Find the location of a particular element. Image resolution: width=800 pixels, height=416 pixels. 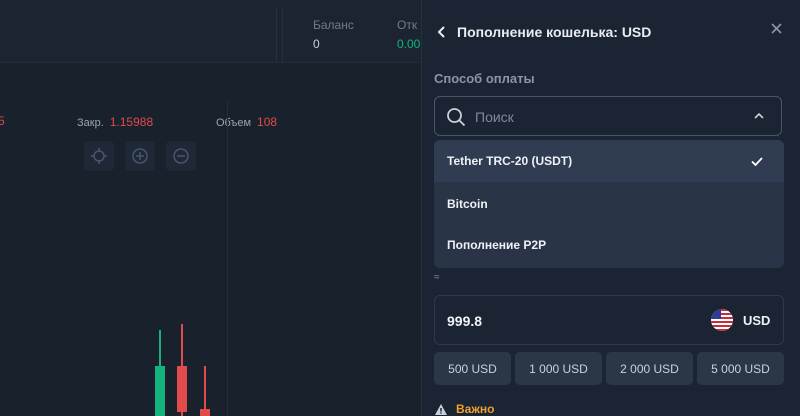

zoom-in-icon is located at coordinates (140, 156).